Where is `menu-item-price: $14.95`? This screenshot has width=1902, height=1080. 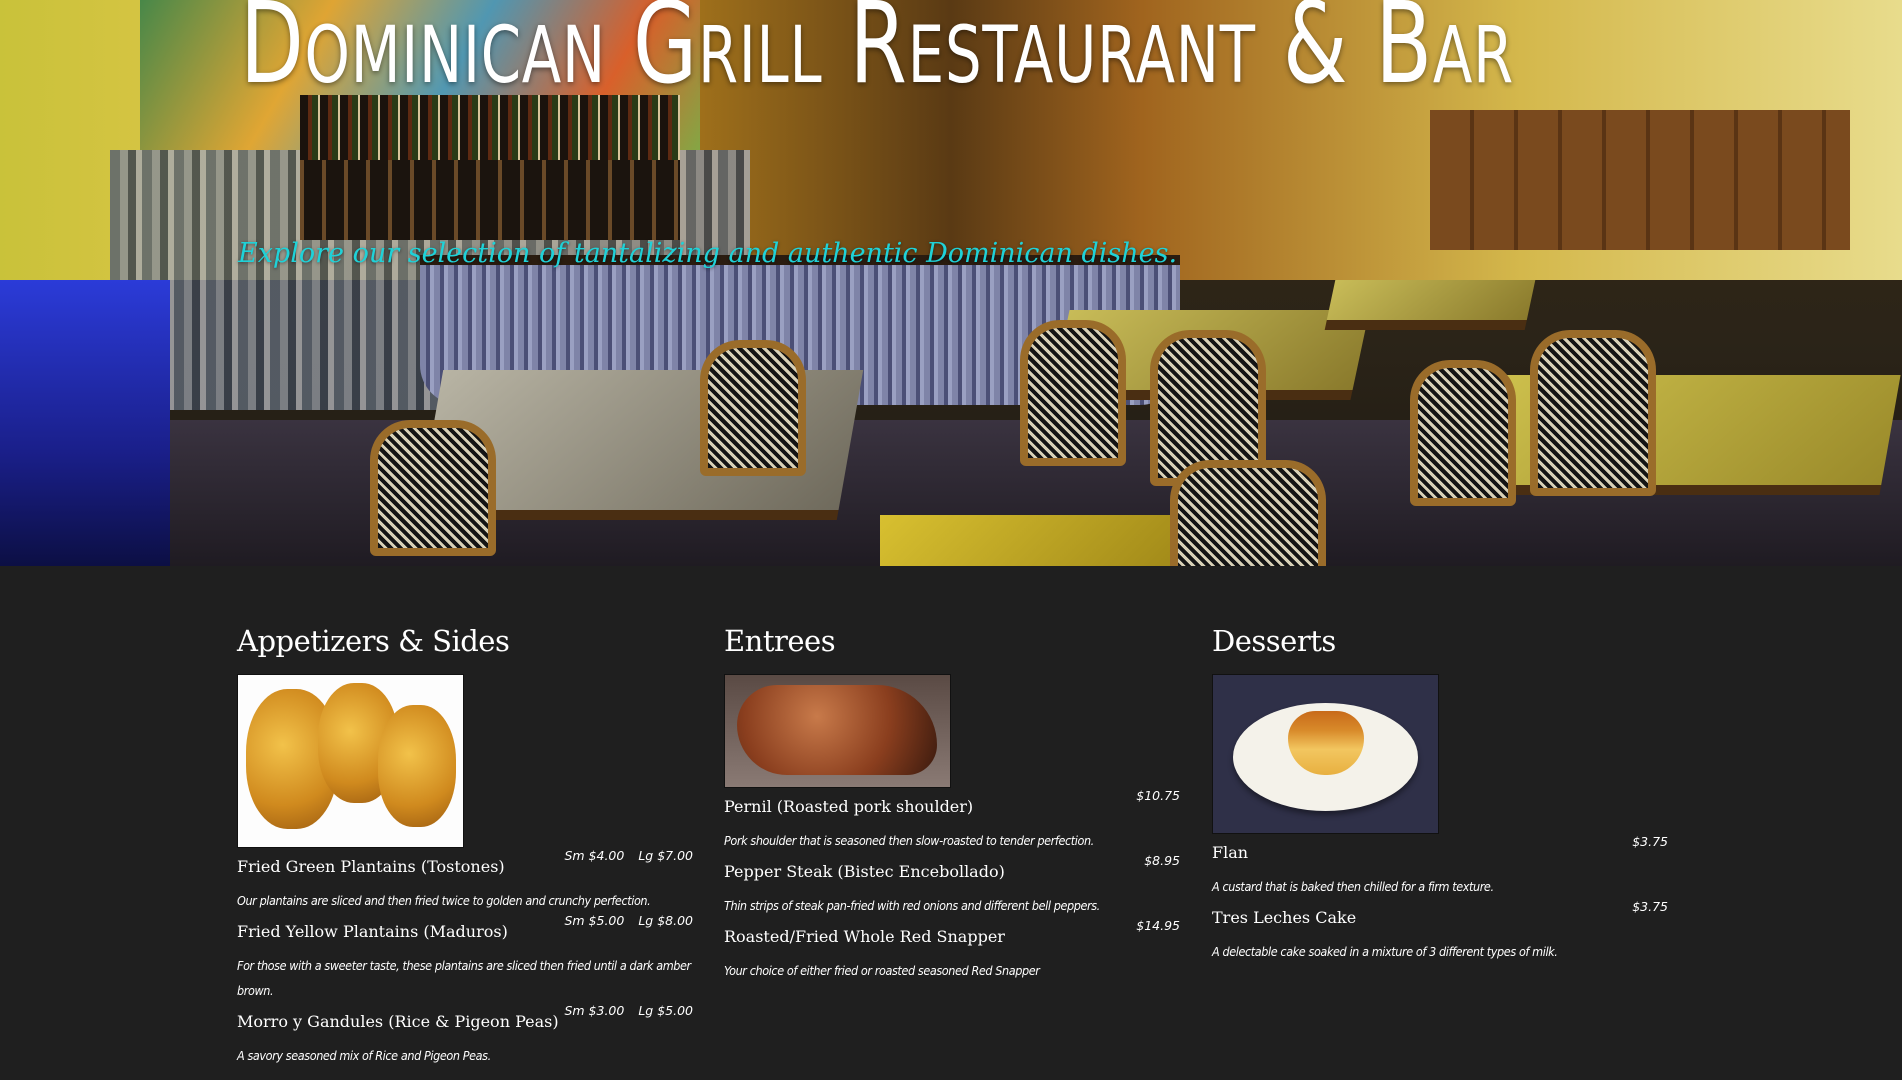
menu-item-price: $14.95 is located at coordinates (1158, 925).